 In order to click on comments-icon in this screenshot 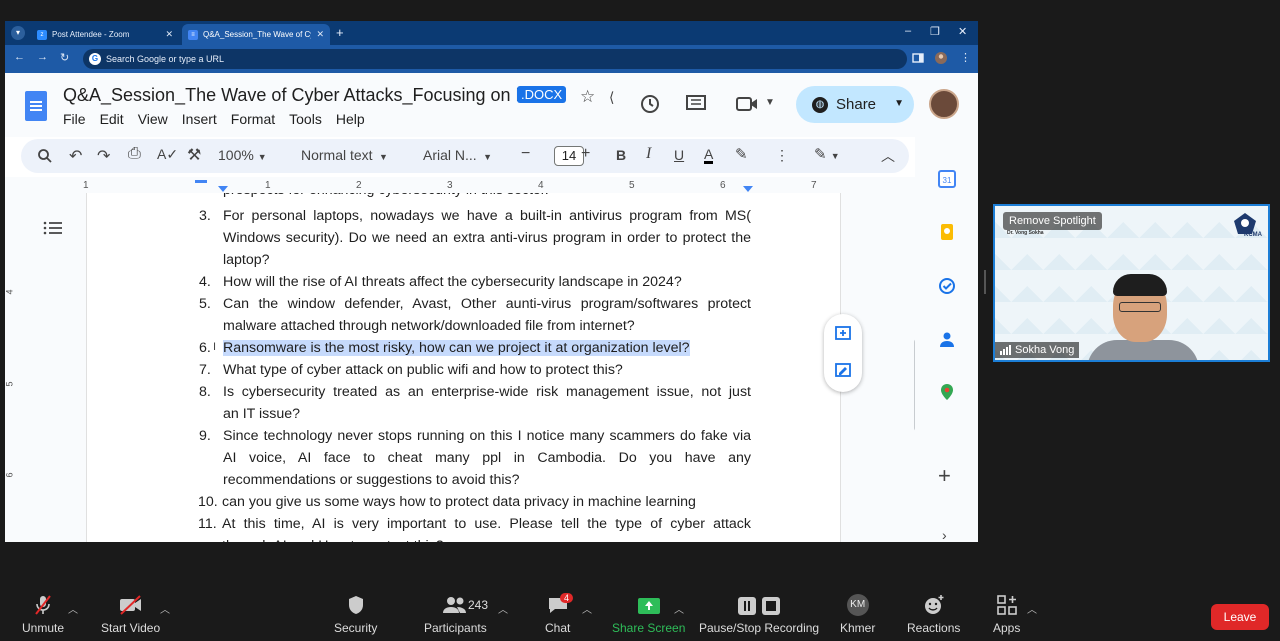, I will do `click(696, 104)`.